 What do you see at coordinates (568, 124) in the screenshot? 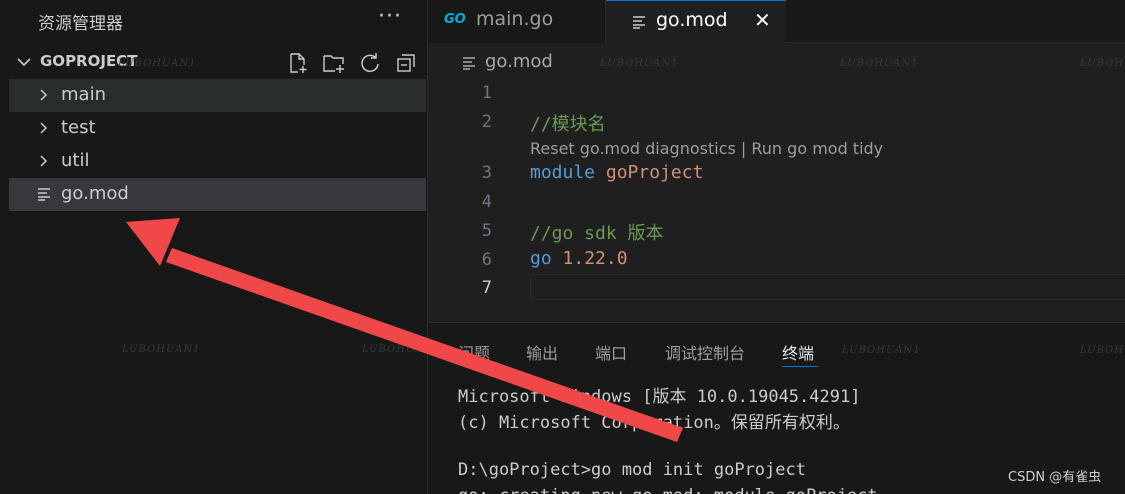
I see `code-comment: //模块名` at bounding box center [568, 124].